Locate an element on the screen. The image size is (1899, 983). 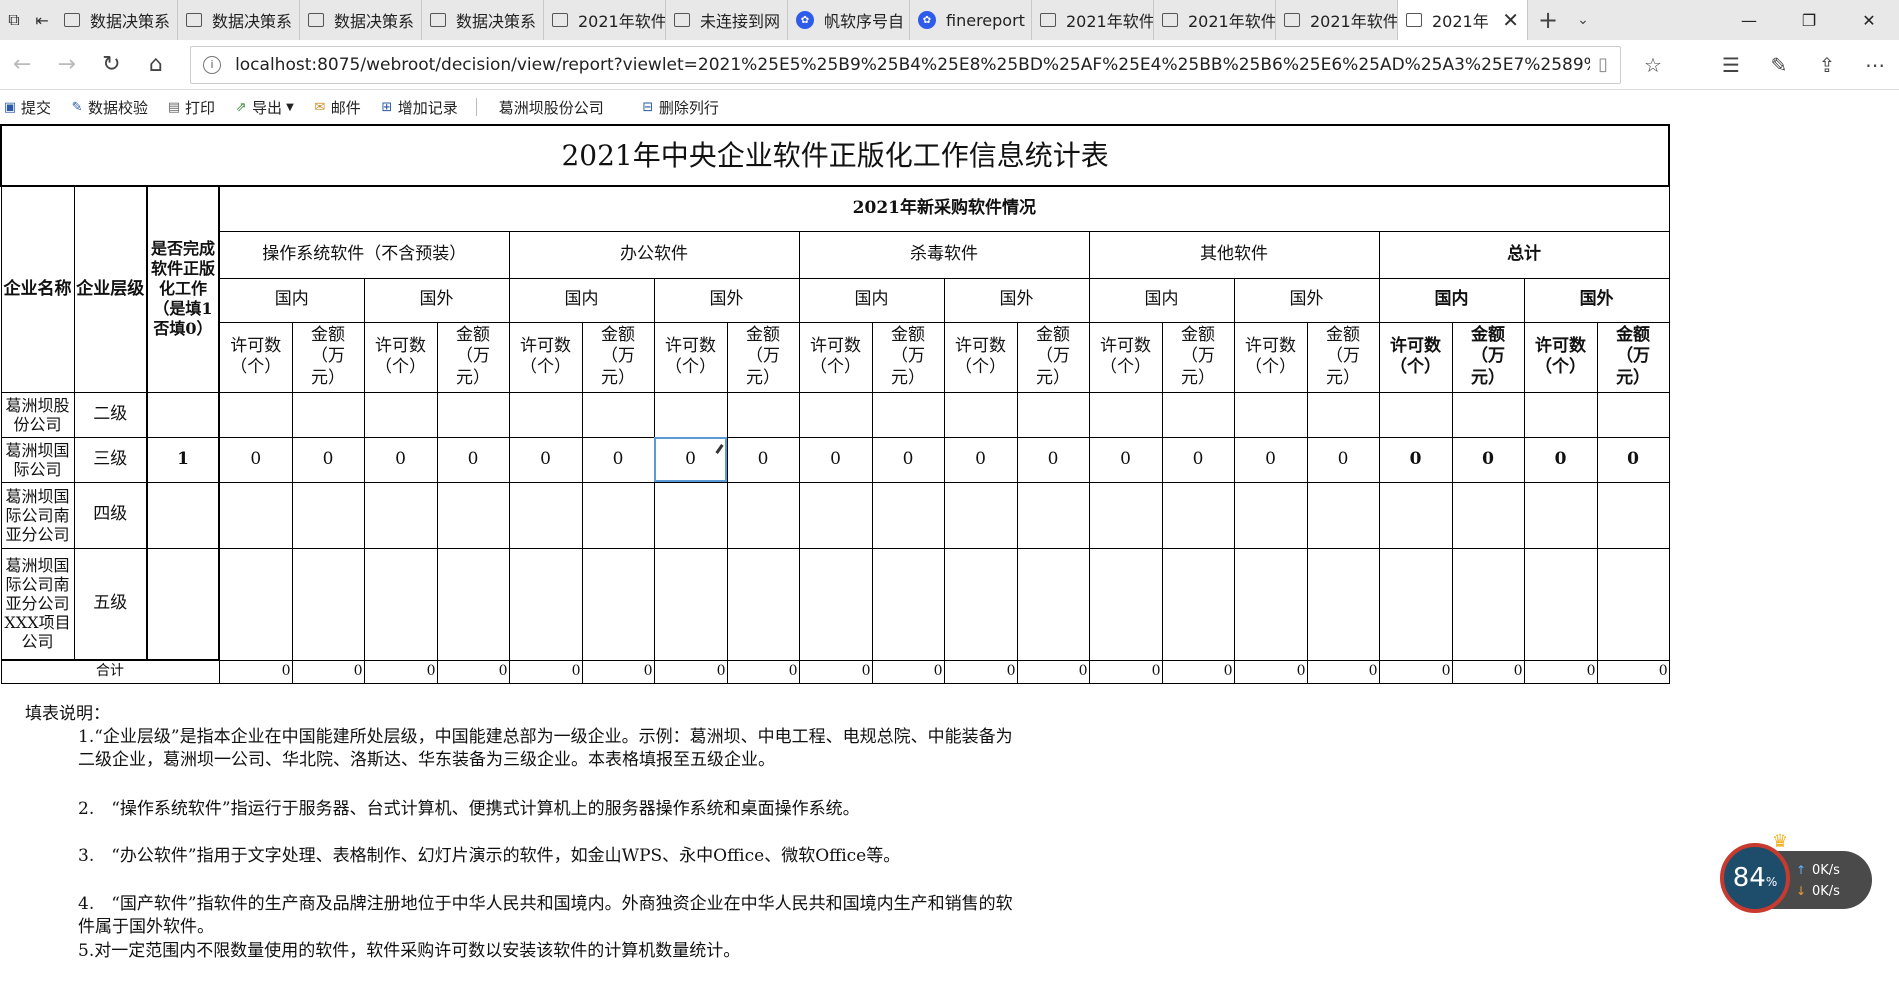
restore-button: ❐ is located at coordinates (1809, 20).